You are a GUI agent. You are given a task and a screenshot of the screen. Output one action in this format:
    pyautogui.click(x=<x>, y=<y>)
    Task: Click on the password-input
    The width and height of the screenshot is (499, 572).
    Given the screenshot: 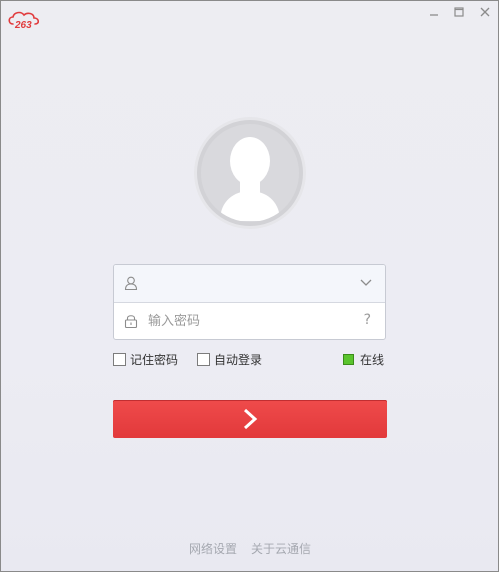 What is the action you would take?
    pyautogui.click(x=248, y=321)
    